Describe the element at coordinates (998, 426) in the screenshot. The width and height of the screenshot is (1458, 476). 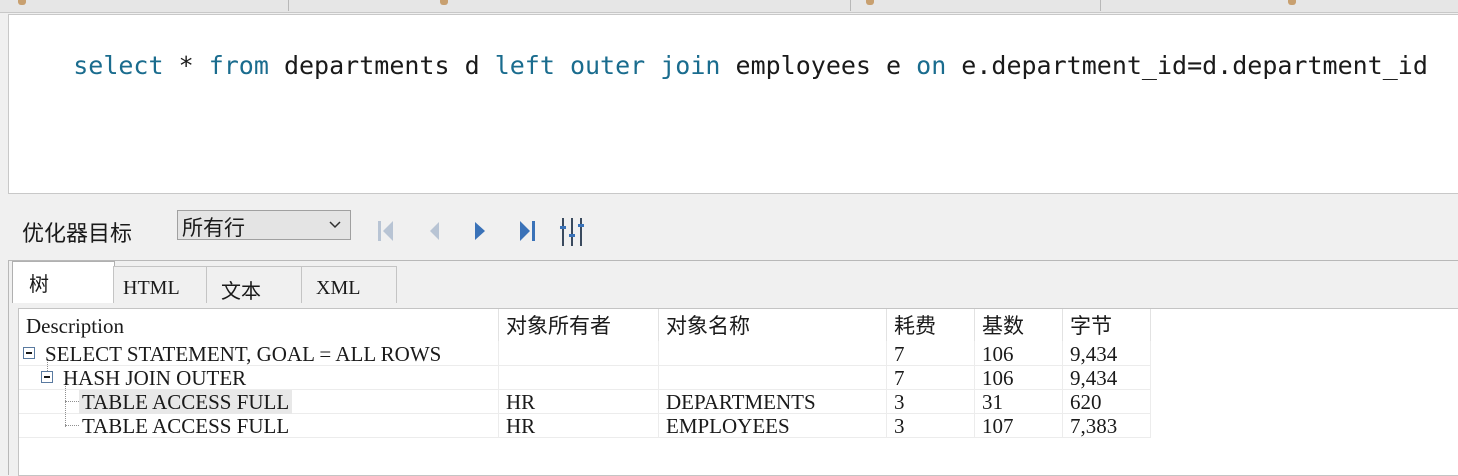
I see `row-cardinality: 107` at that location.